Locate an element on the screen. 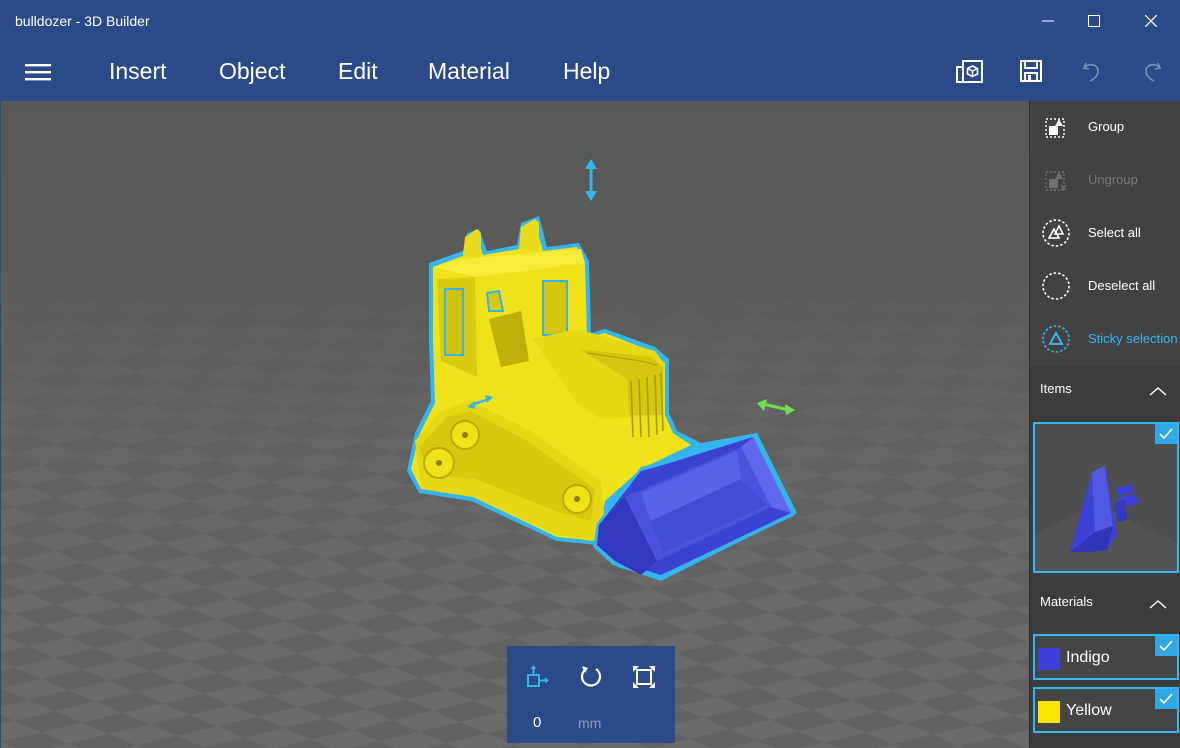 This screenshot has width=1180, height=748. minimize-icon is located at coordinates (1048, 21).